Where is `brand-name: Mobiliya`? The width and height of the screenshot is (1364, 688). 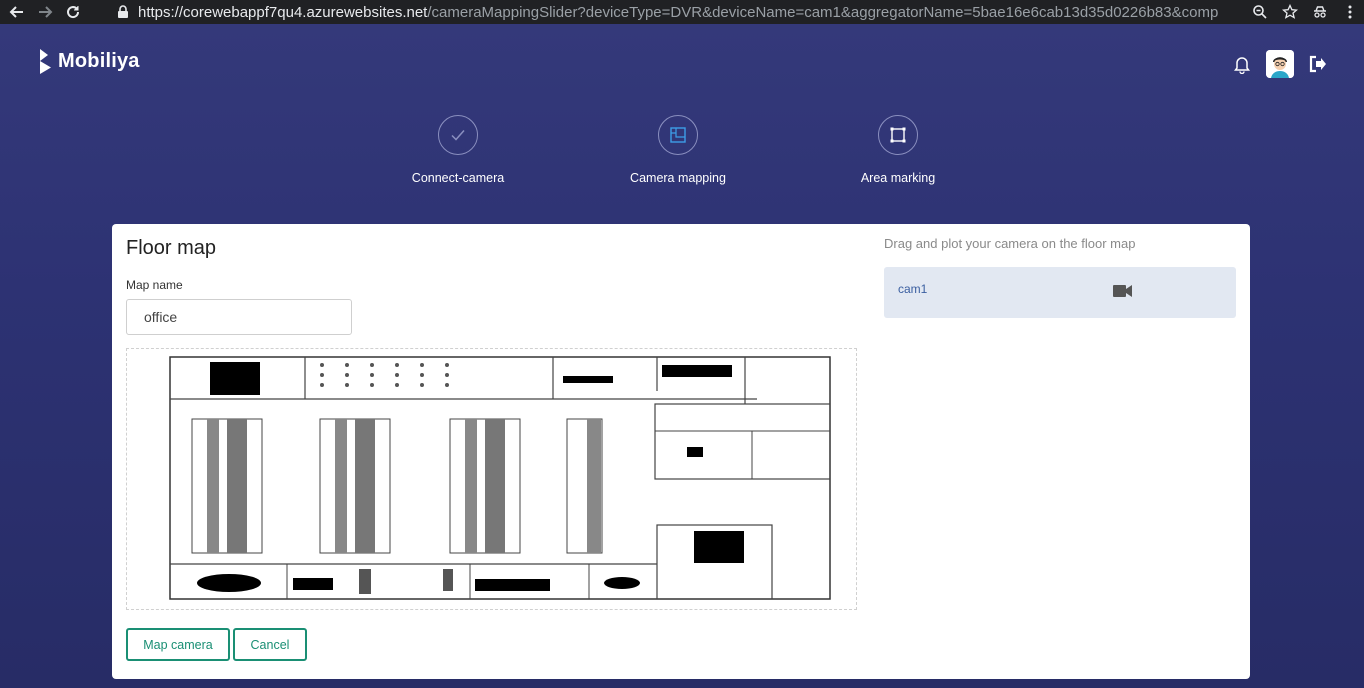 brand-name: Mobiliya is located at coordinates (99, 60).